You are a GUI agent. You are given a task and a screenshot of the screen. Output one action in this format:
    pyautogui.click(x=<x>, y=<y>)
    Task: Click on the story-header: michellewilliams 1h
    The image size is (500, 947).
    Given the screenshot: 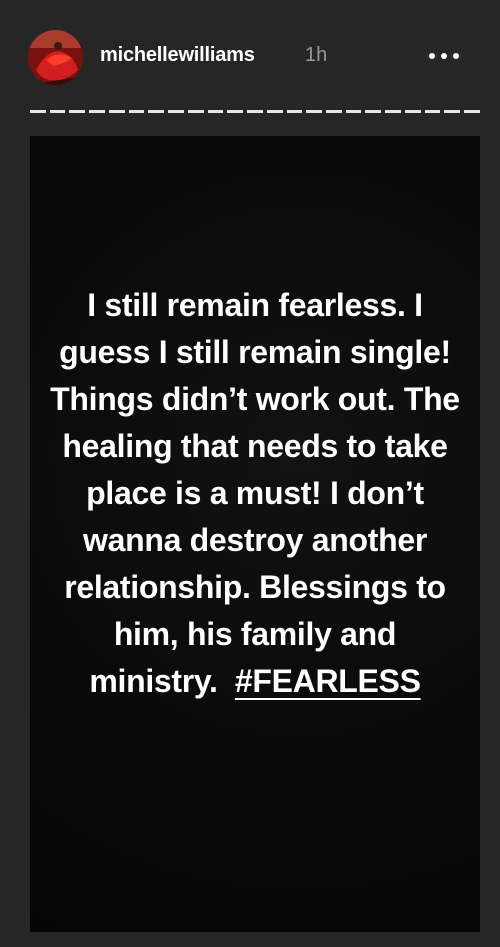 What is the action you would take?
    pyautogui.click(x=250, y=52)
    